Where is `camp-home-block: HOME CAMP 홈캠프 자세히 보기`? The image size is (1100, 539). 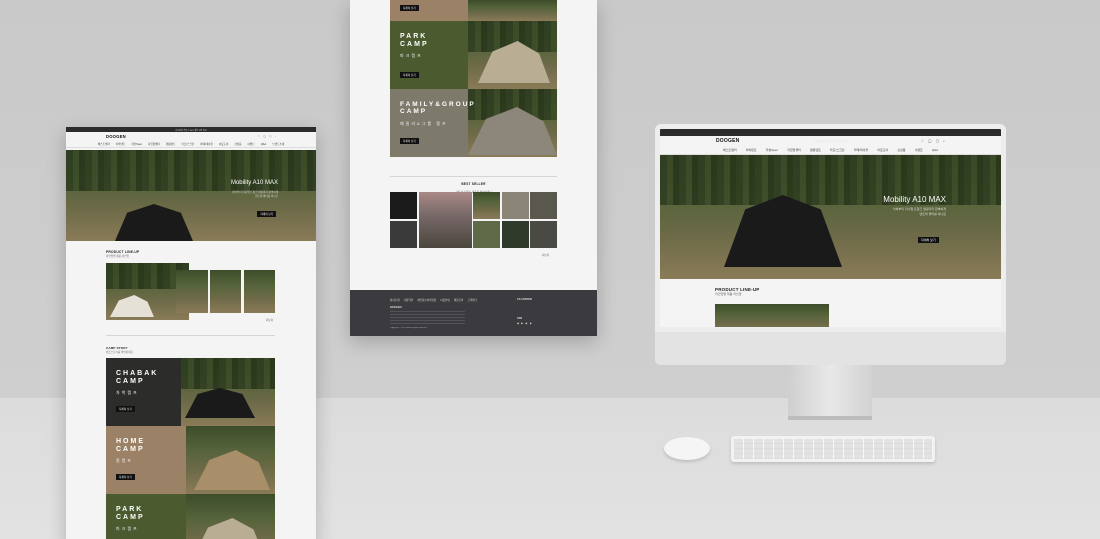
camp-home-block: HOME CAMP 홈캠프 자세히 보기 is located at coordinates (190, 460).